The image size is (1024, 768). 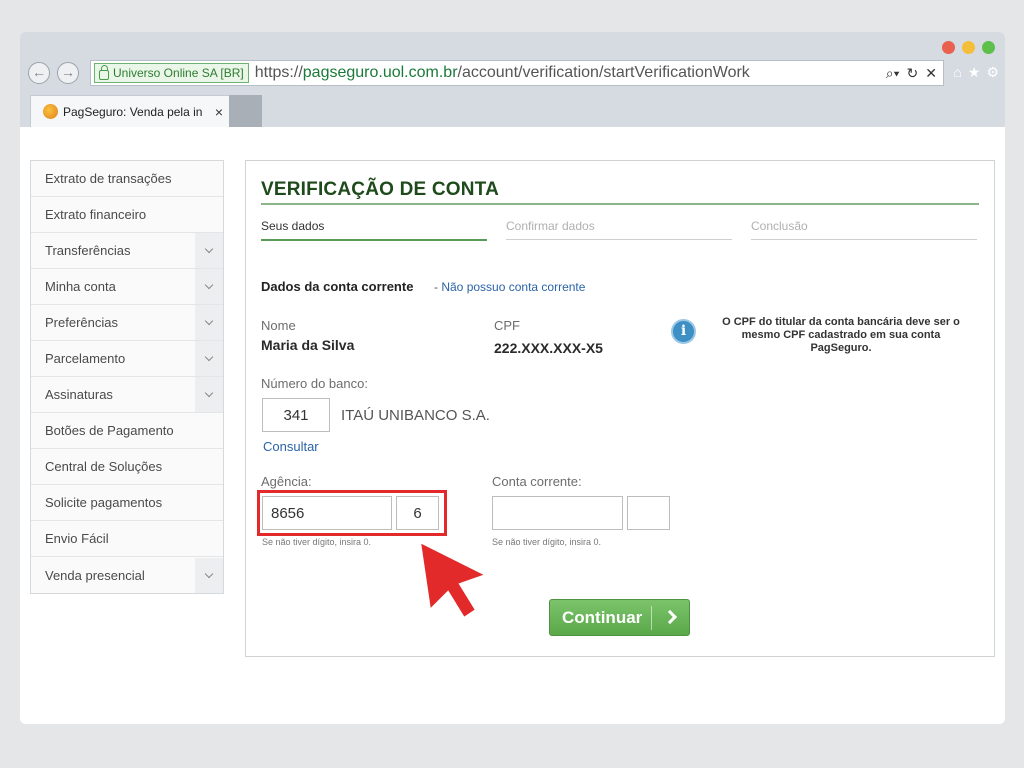 I want to click on refresh-icon: ↻, so click(x=913, y=73).